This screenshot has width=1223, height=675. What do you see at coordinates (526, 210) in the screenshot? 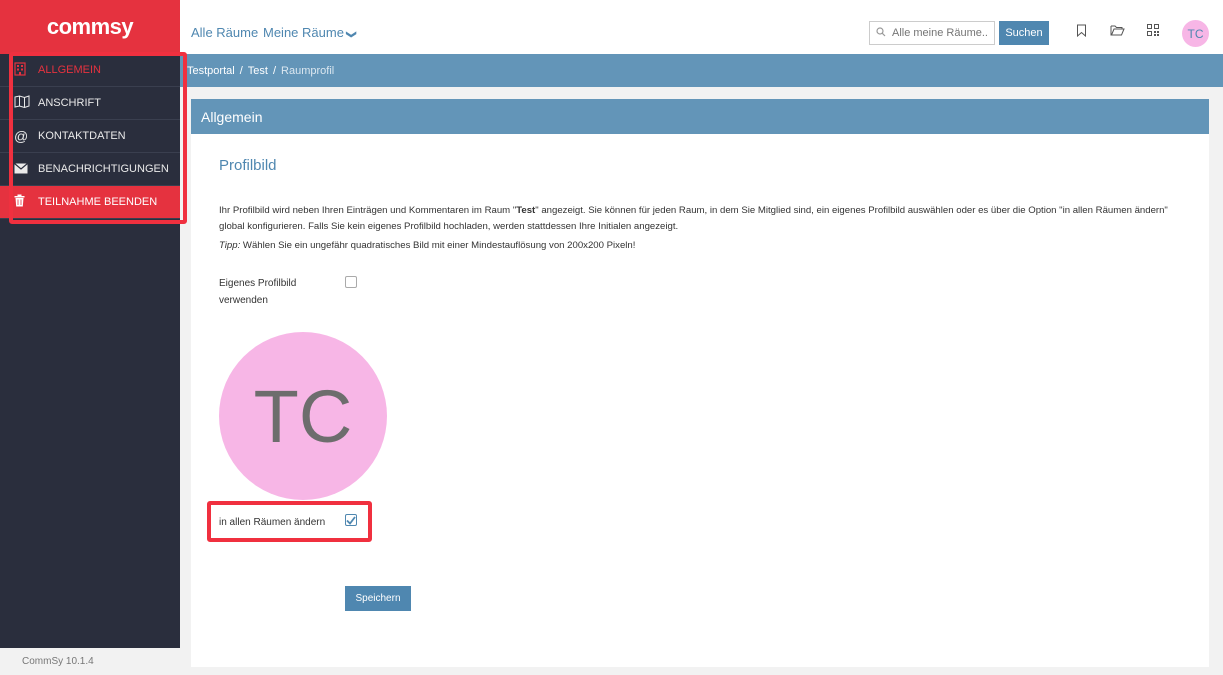
I see `description-room: Test` at bounding box center [526, 210].